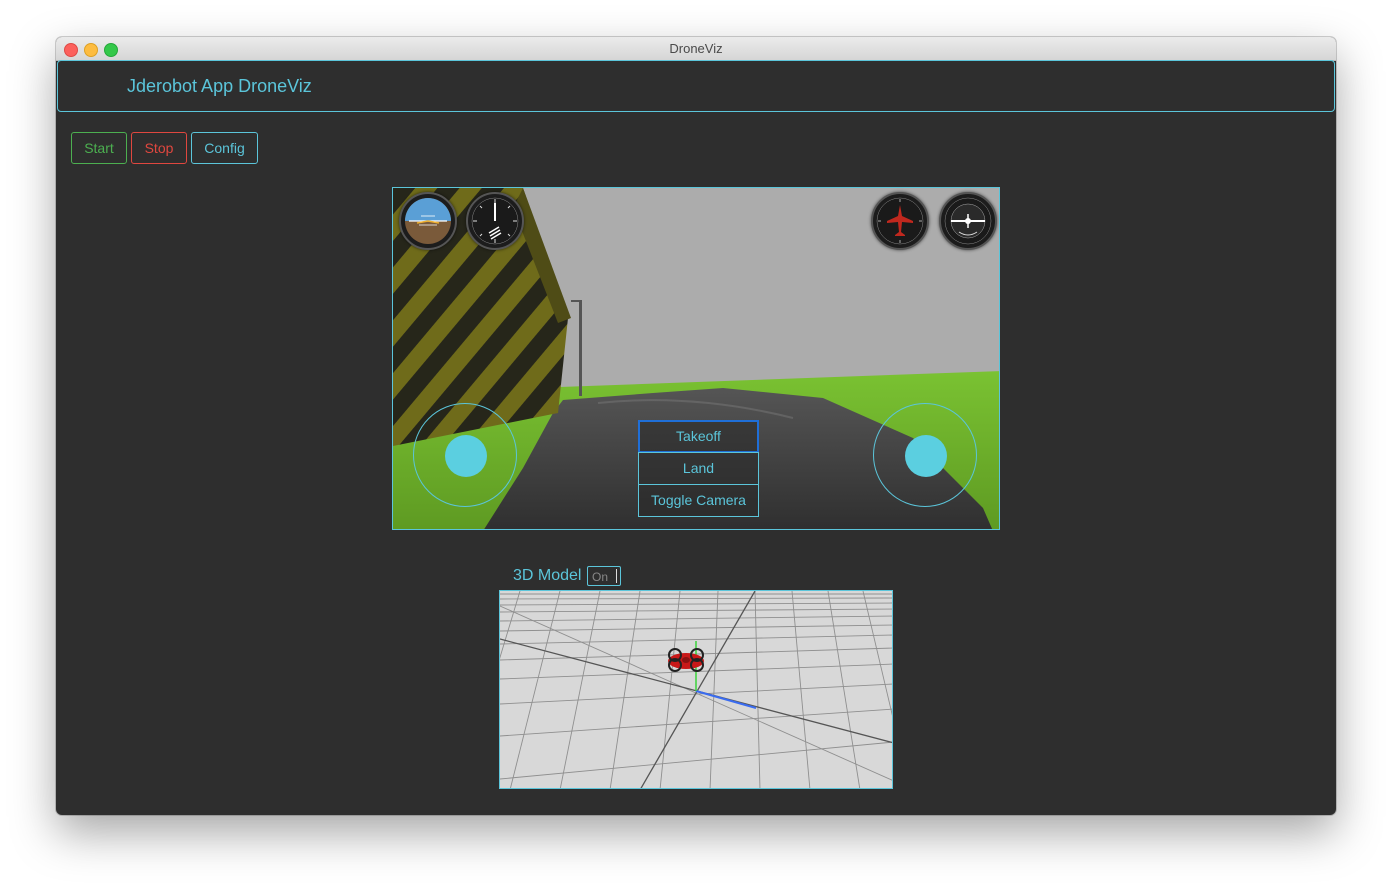  I want to click on heading-indicator-icon, so click(968, 221).